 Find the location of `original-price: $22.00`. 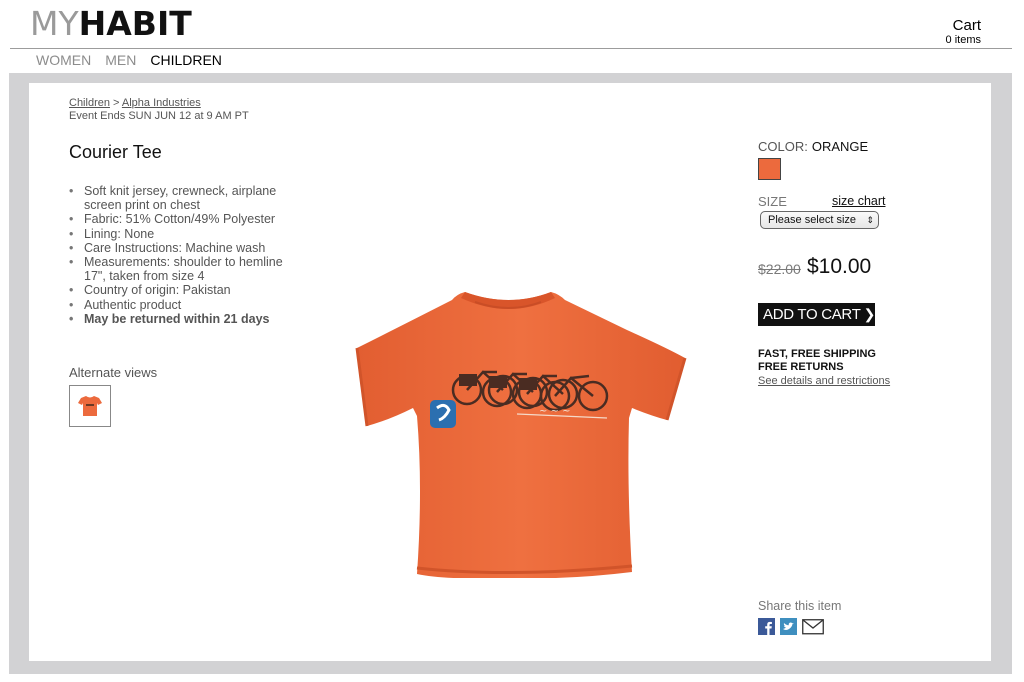

original-price: $22.00 is located at coordinates (779, 269).